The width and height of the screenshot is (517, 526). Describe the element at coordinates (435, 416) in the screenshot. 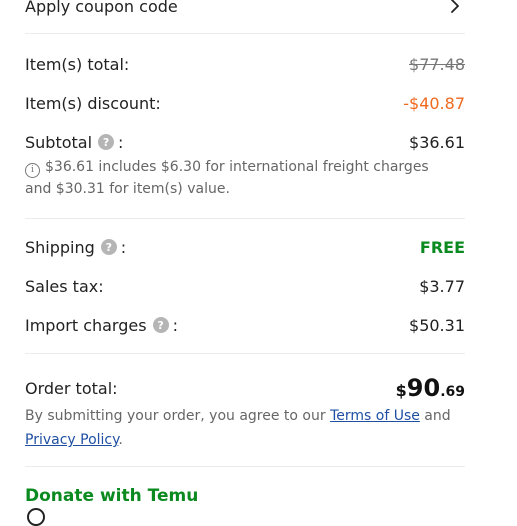

I see `agreement-middle: and` at that location.